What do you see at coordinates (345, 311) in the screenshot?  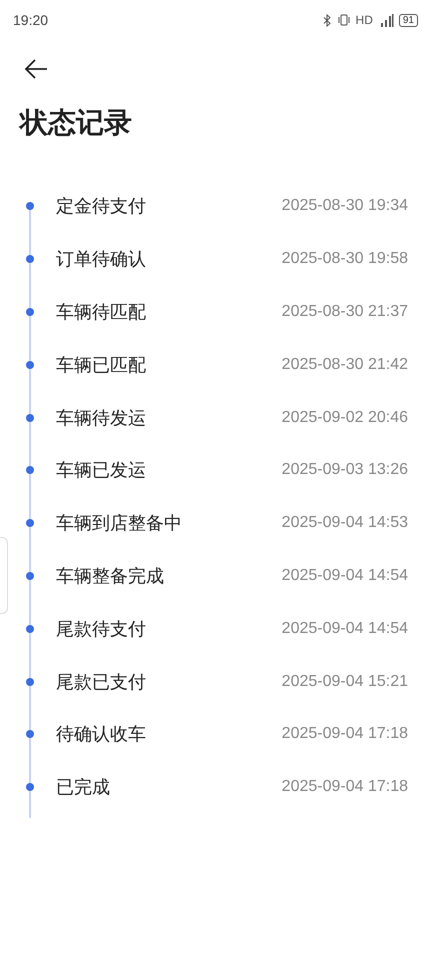 I see `timestamp: 2025-08-30 21:37` at bounding box center [345, 311].